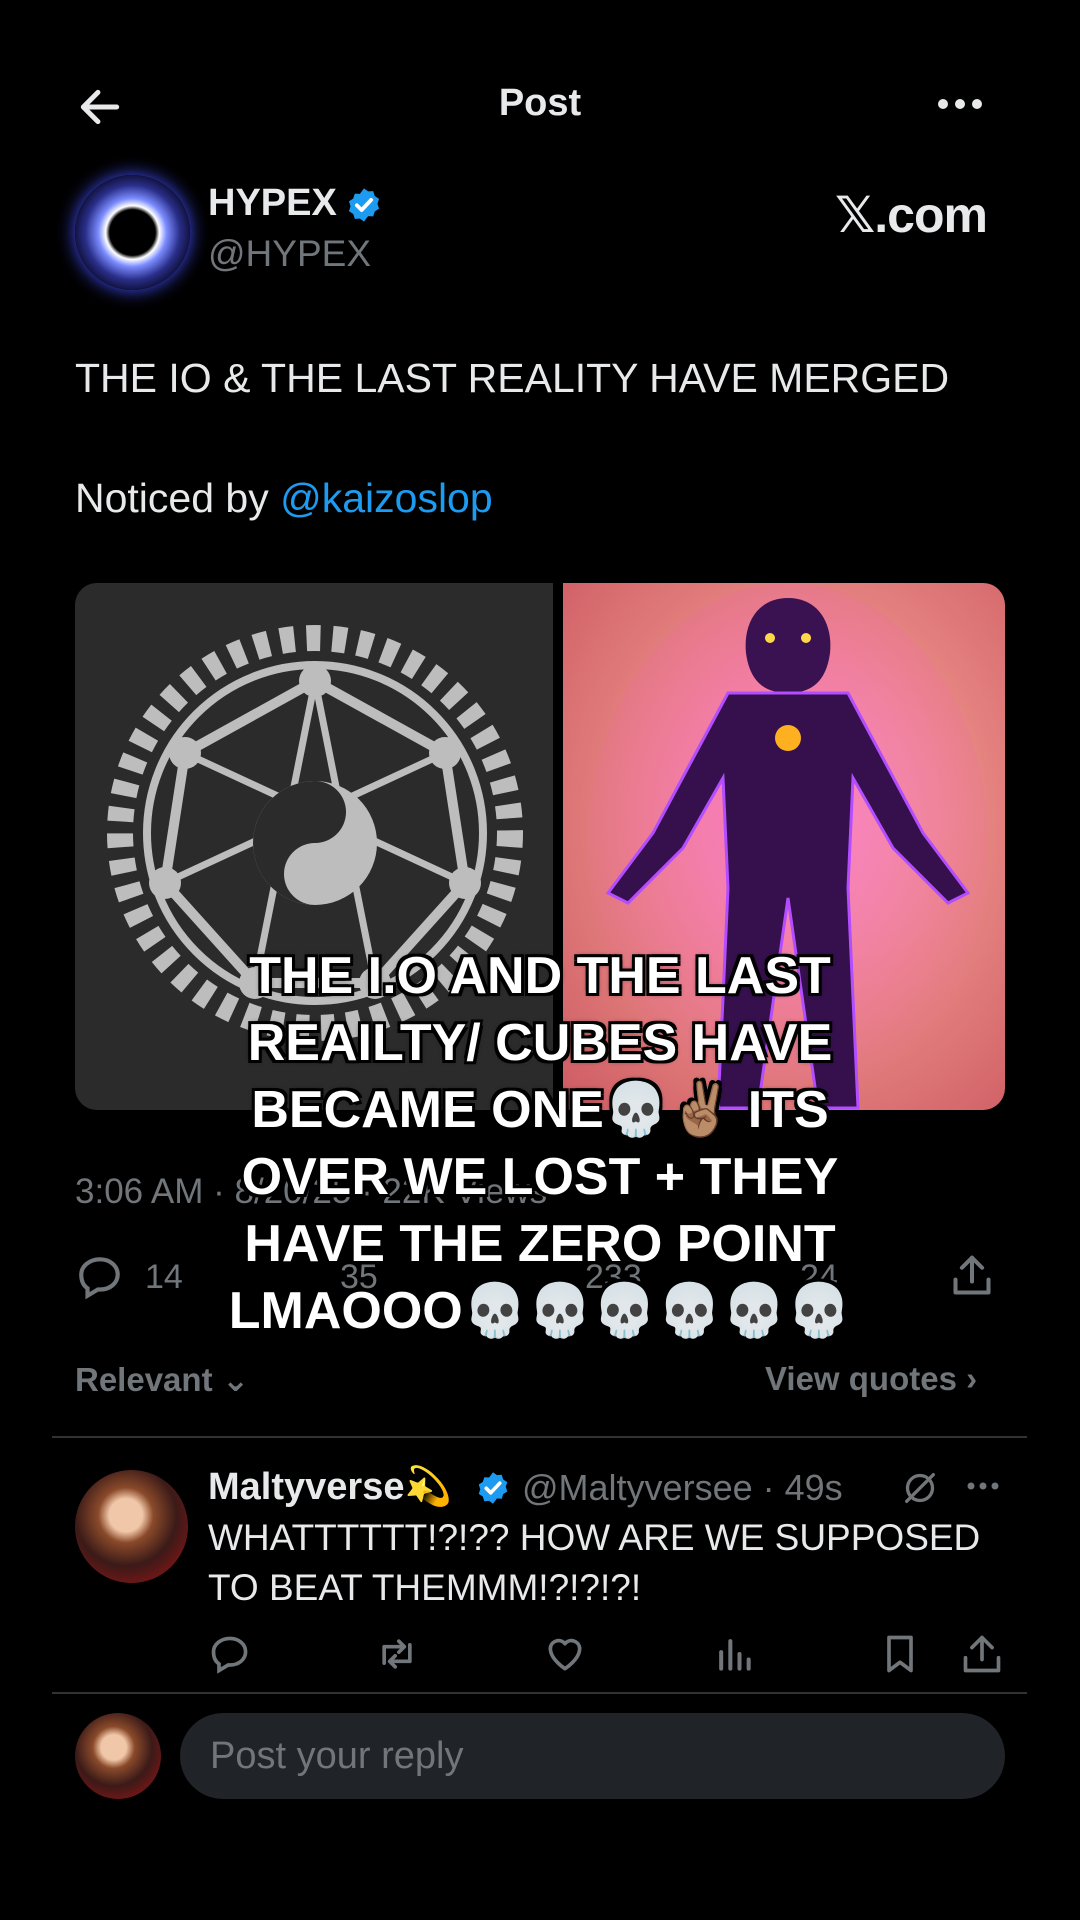 The image size is (1080, 1920). What do you see at coordinates (397, 1654) in the screenshot?
I see `repost-icon` at bounding box center [397, 1654].